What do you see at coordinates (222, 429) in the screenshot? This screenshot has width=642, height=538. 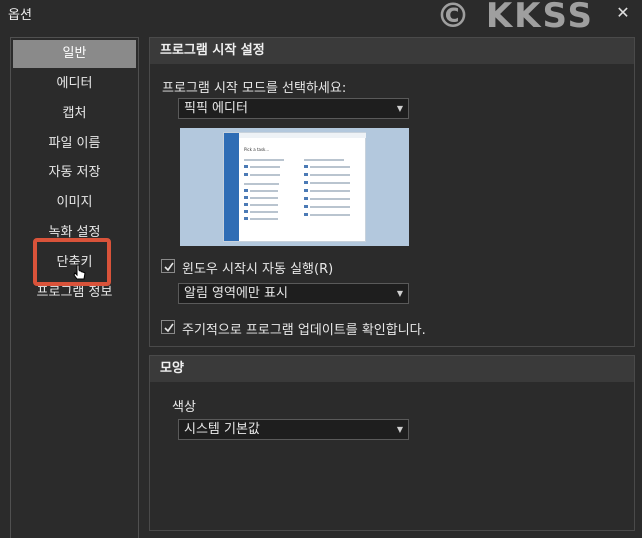 I see `color-value: 시스템 기본값` at bounding box center [222, 429].